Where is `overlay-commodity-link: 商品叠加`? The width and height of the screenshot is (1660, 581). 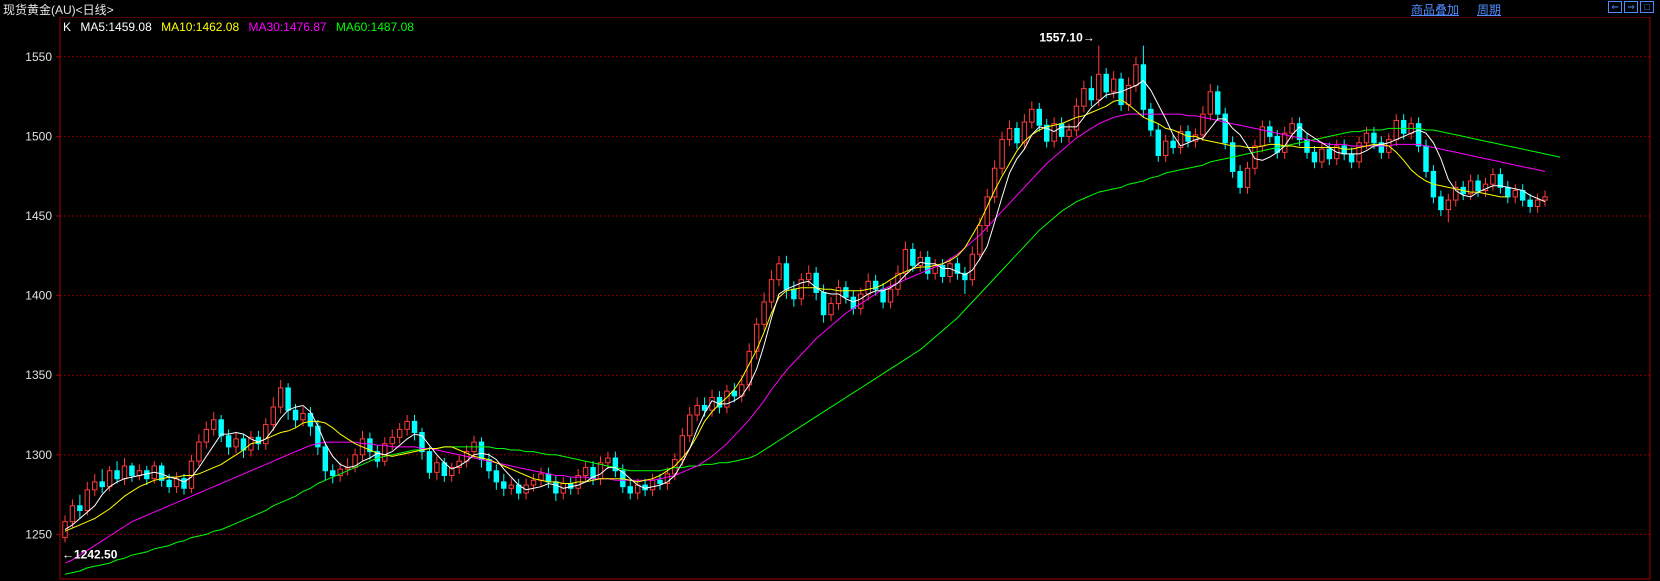
overlay-commodity-link: 商品叠加 is located at coordinates (1435, 9).